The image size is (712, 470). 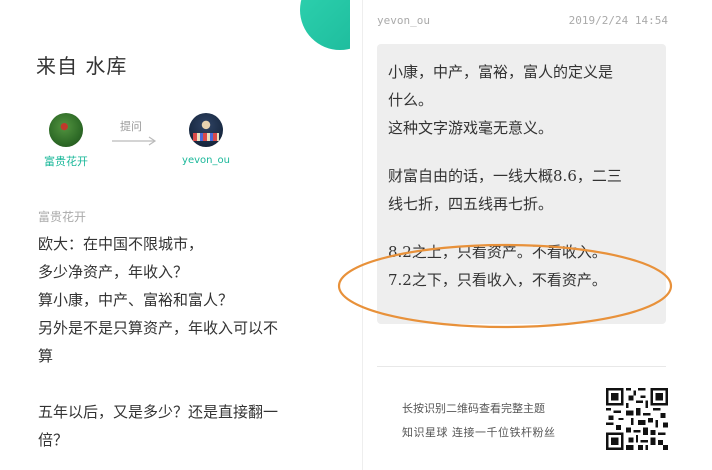 What do you see at coordinates (637, 419) in the screenshot?
I see `qr-code-icon` at bounding box center [637, 419].